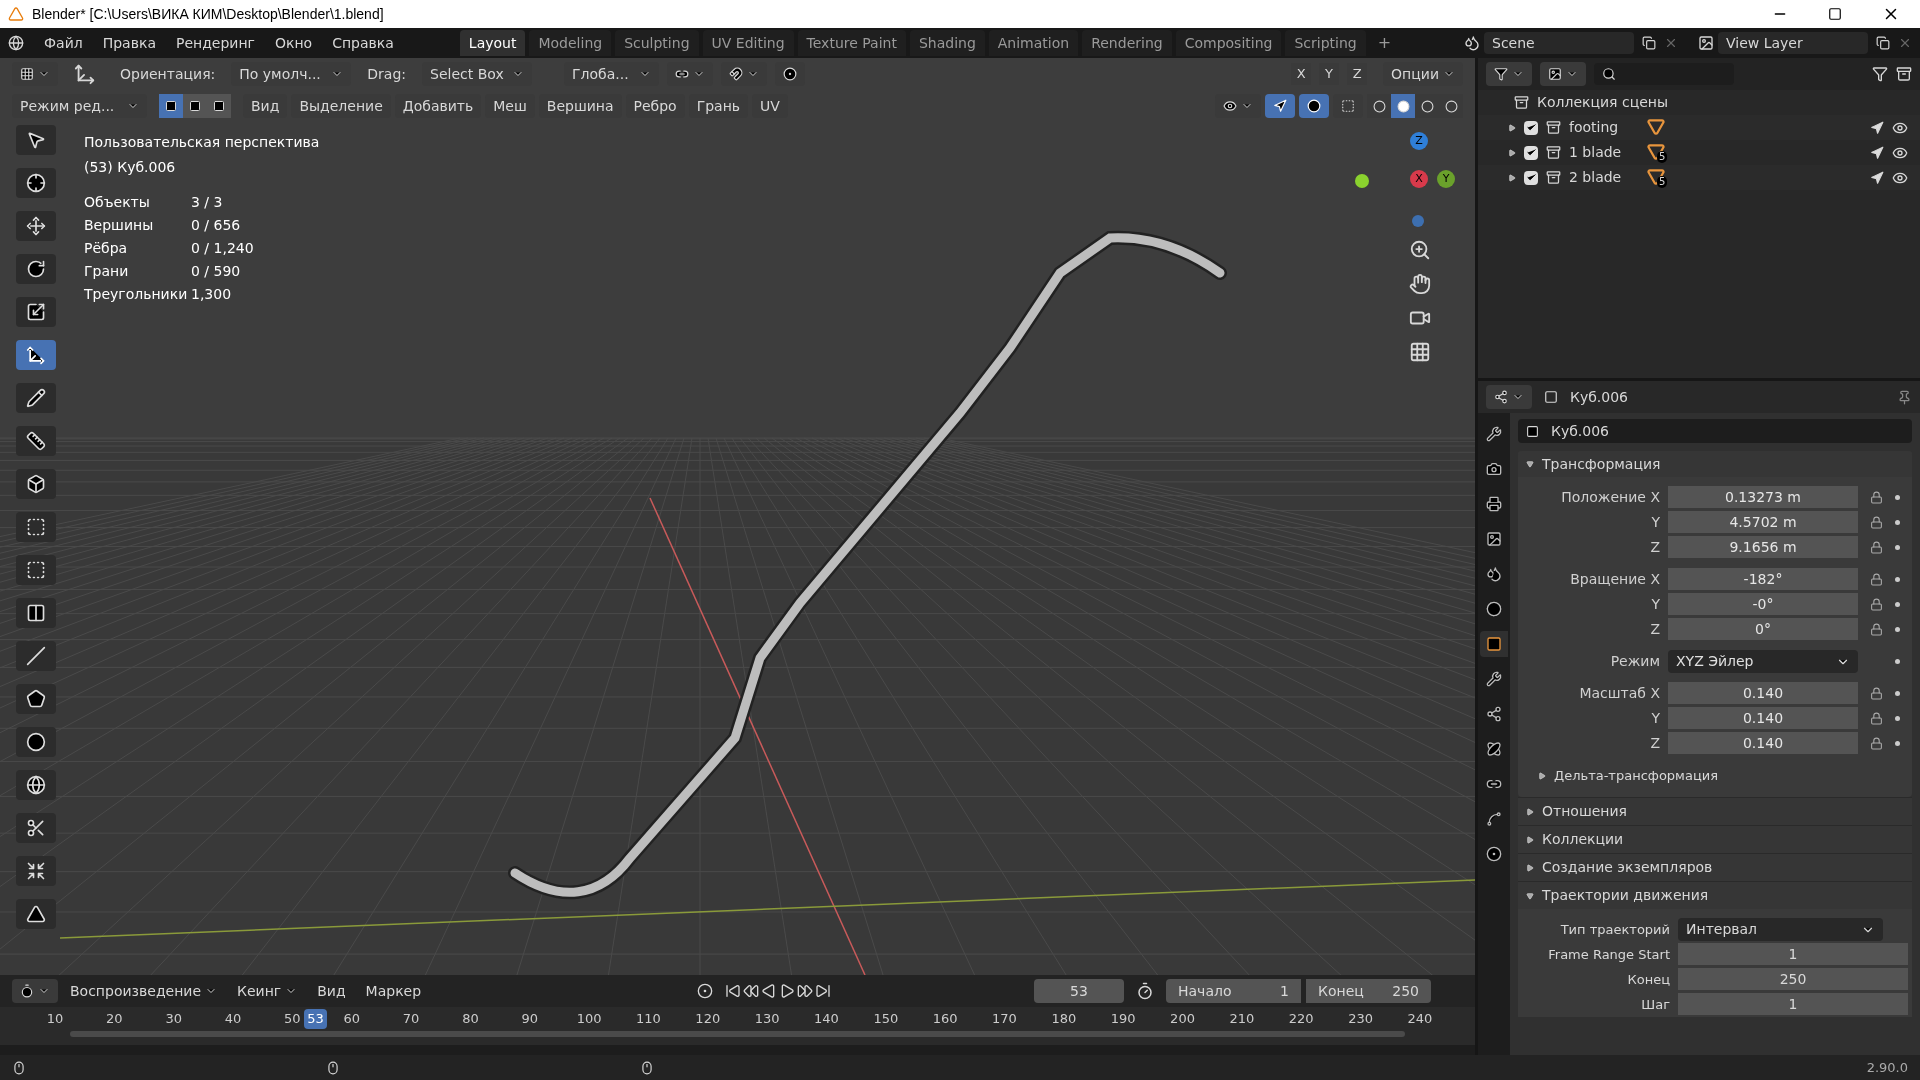 The width and height of the screenshot is (1920, 1080). What do you see at coordinates (851, 43) in the screenshot?
I see `workspace-tab: Texture Paint` at bounding box center [851, 43].